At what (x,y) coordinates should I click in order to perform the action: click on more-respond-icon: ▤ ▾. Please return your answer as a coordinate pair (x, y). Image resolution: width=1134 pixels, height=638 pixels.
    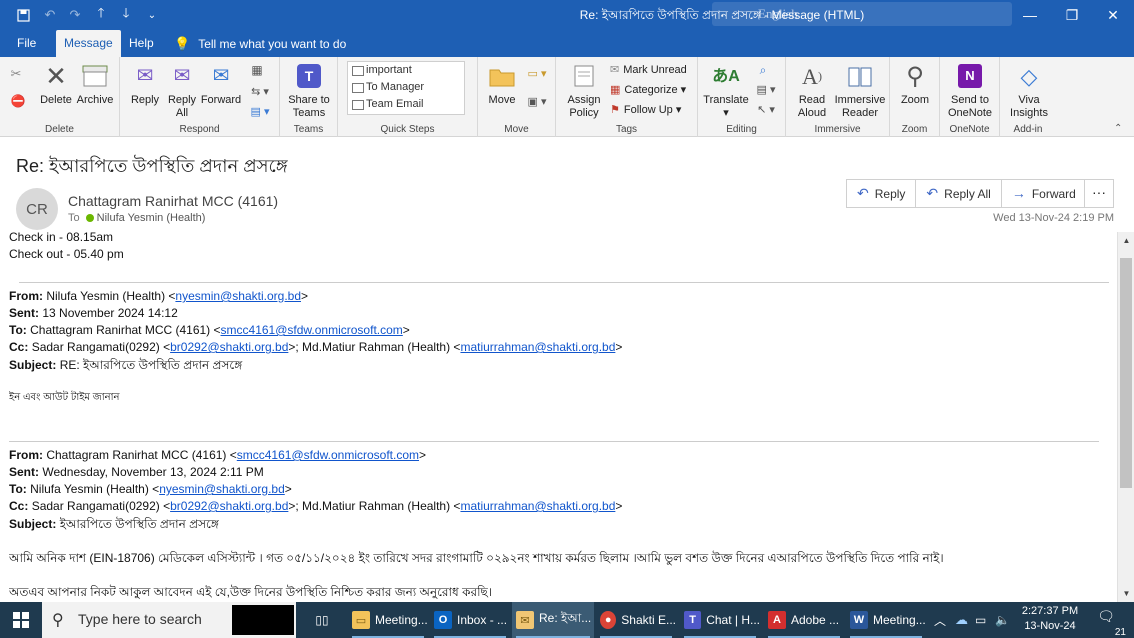
    Looking at the image, I should click on (260, 113).